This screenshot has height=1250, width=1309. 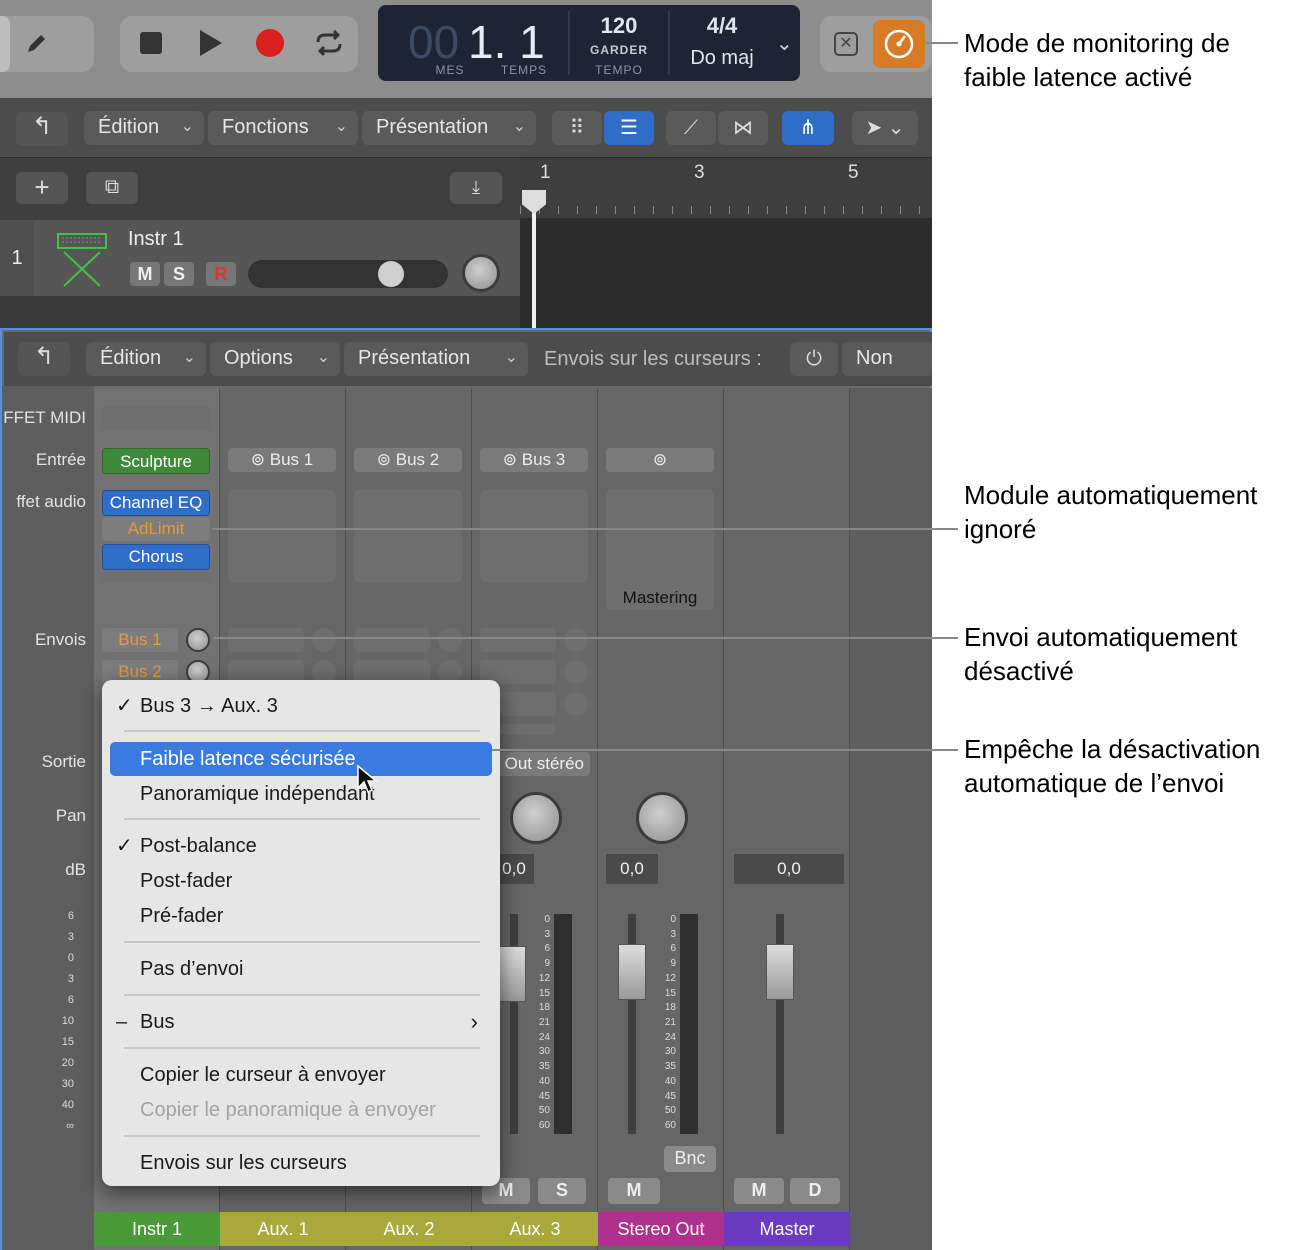 What do you see at coordinates (36, 44) in the screenshot?
I see `pencil-icon` at bounding box center [36, 44].